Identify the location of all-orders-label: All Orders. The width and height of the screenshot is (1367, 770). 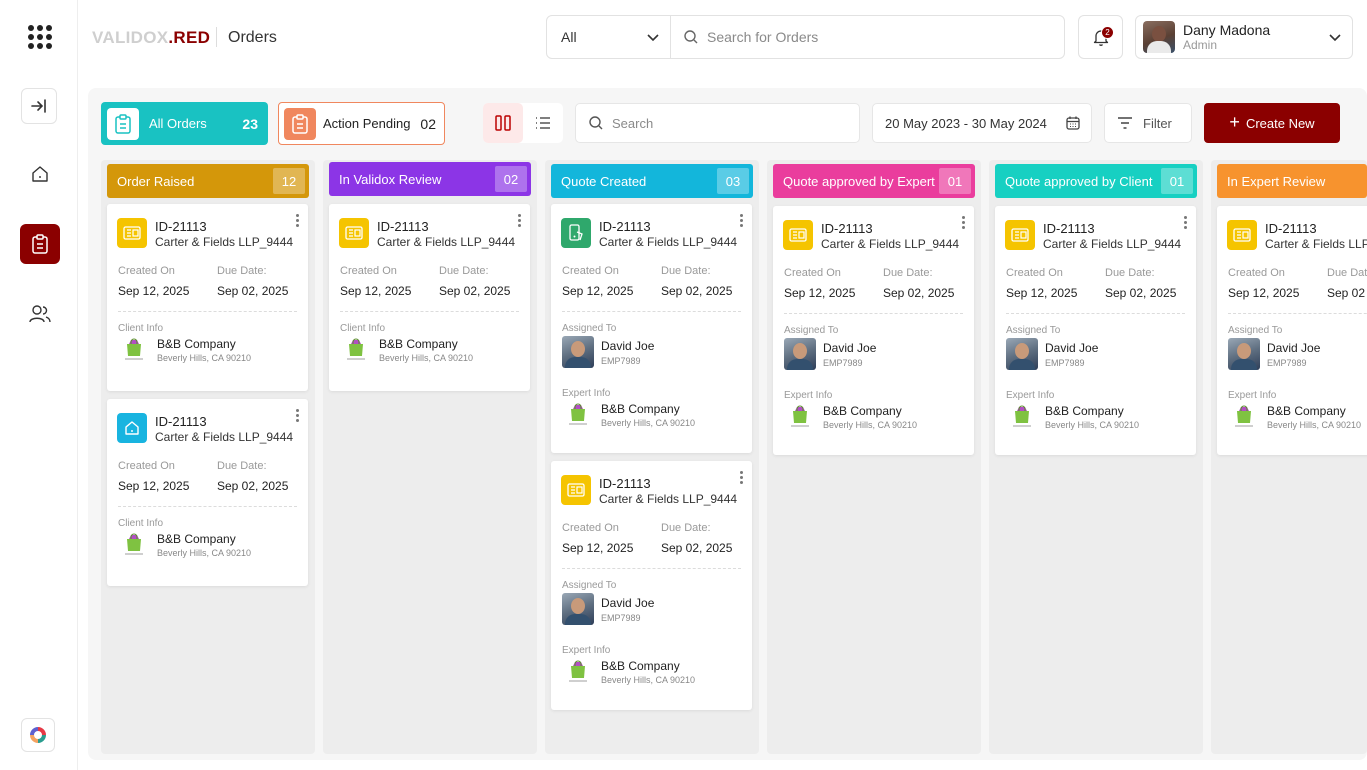
(178, 123).